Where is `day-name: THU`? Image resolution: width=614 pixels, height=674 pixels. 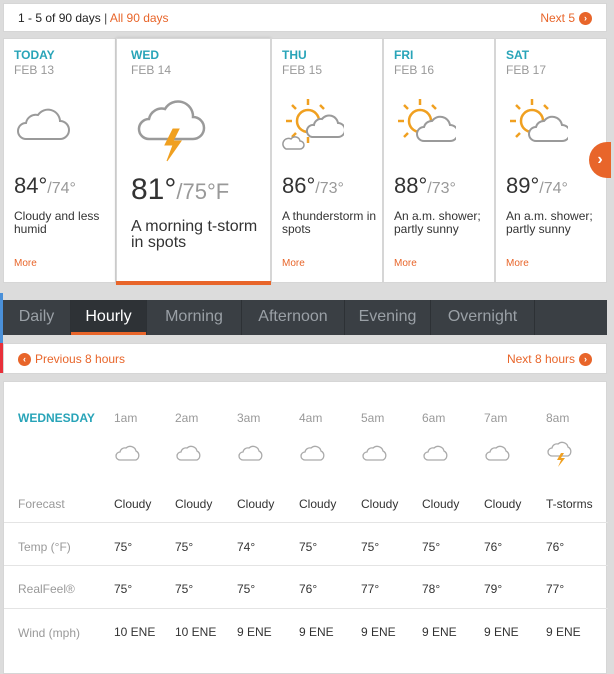
day-name: THU is located at coordinates (294, 55).